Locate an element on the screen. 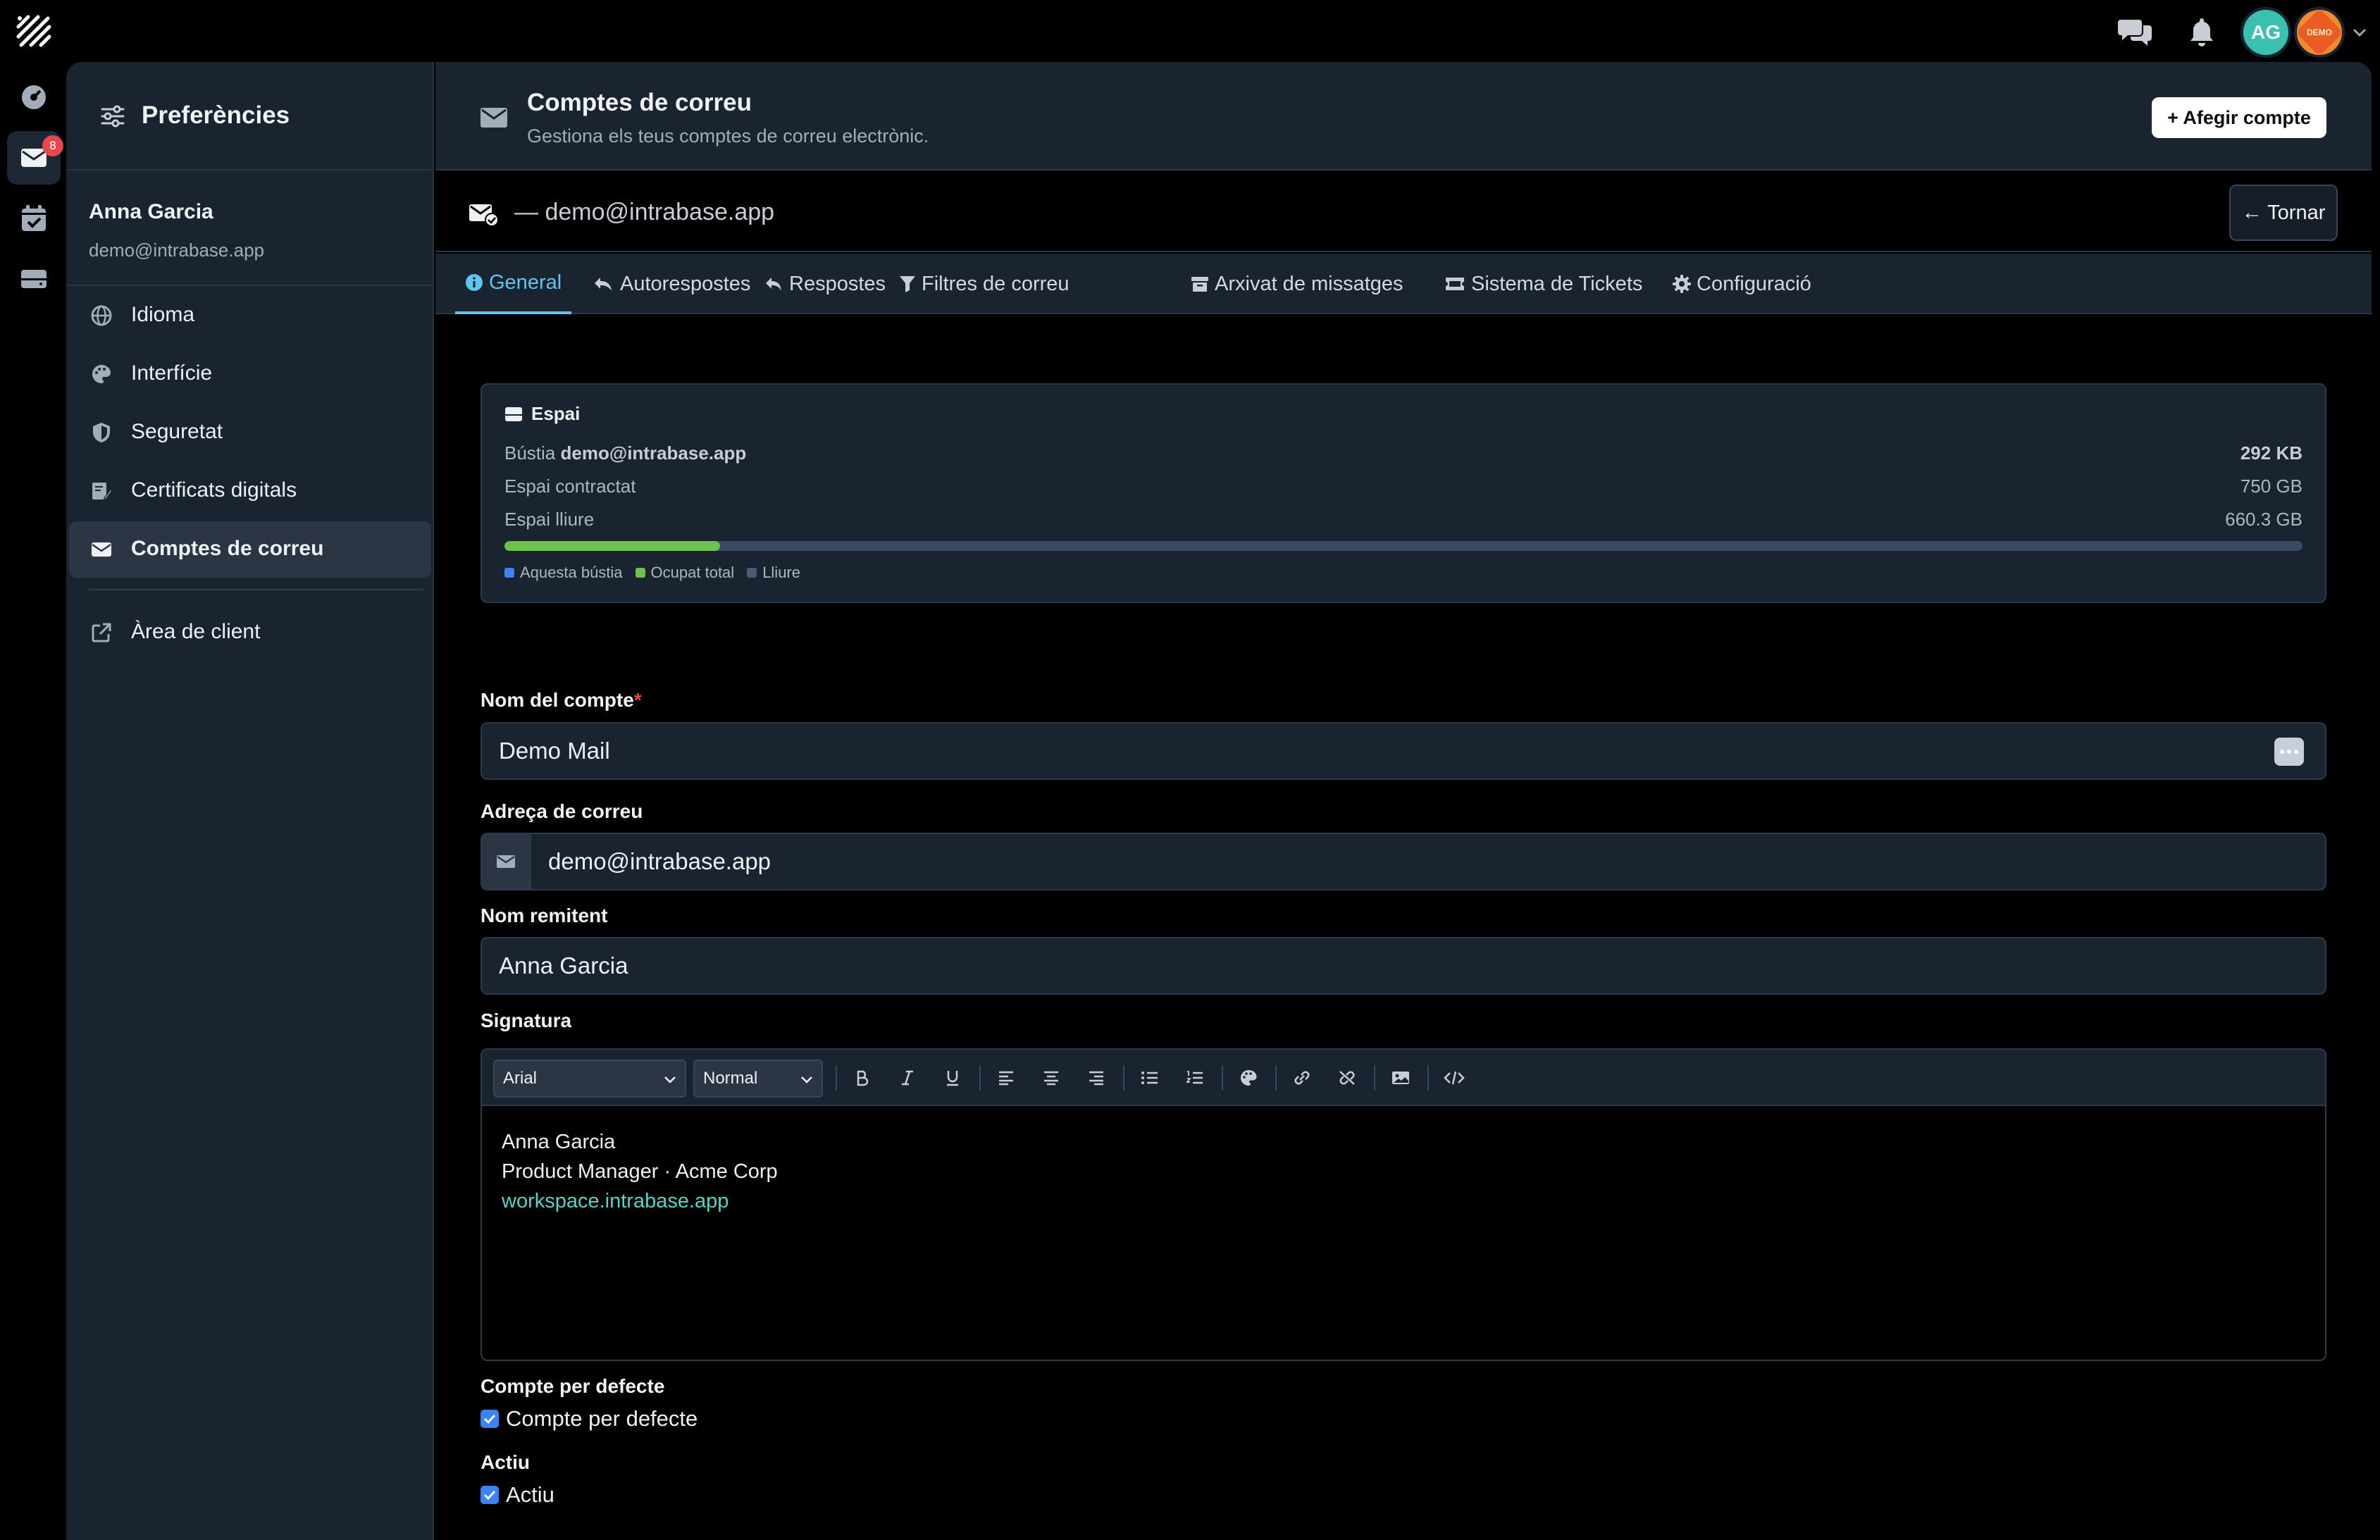 Image resolution: width=2380 pixels, height=1540 pixels. chat-icon is located at coordinates (2135, 32).